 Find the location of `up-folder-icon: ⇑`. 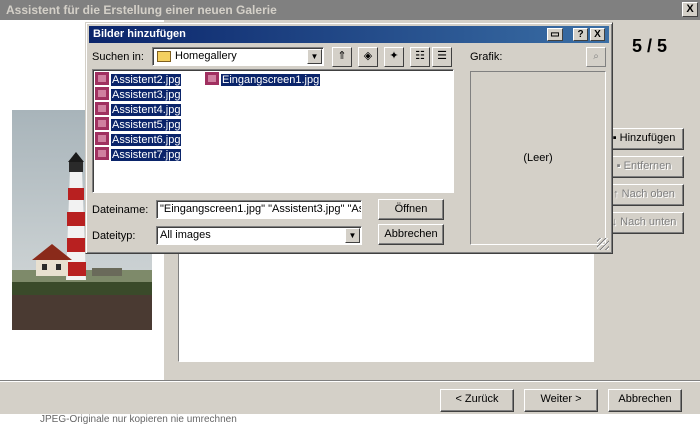

up-folder-icon: ⇑ is located at coordinates (342, 56).